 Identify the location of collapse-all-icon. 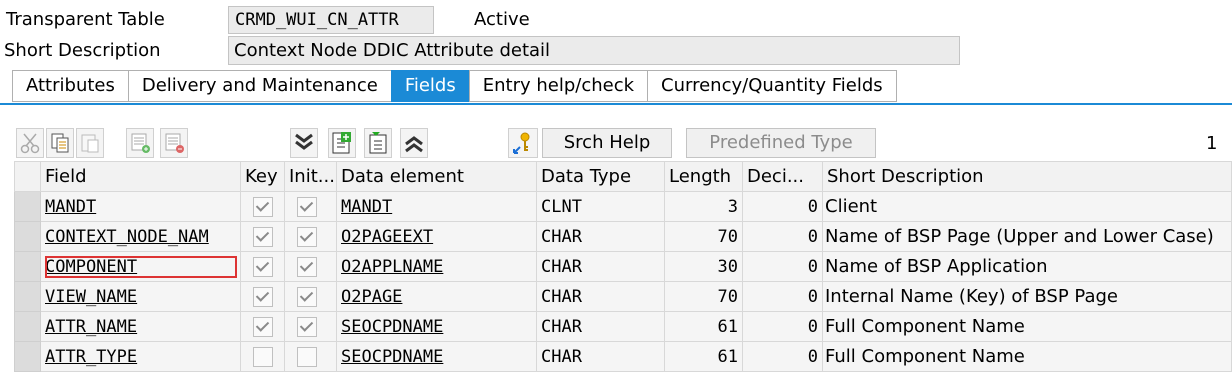
(414, 143).